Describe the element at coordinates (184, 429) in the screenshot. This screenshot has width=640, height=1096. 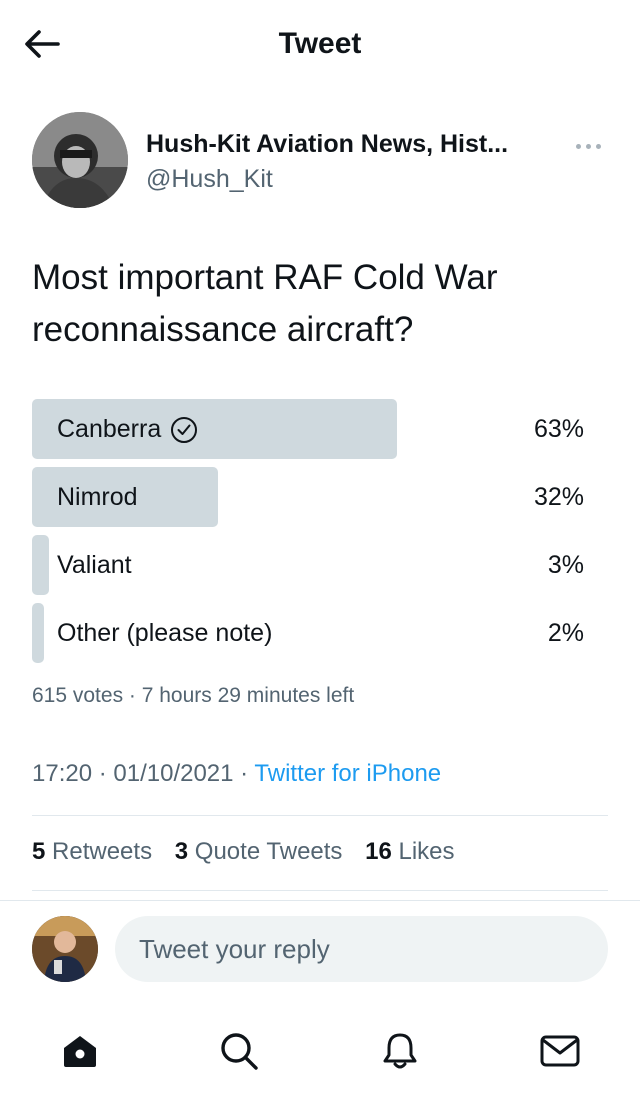
I see `check-circle-icon` at that location.